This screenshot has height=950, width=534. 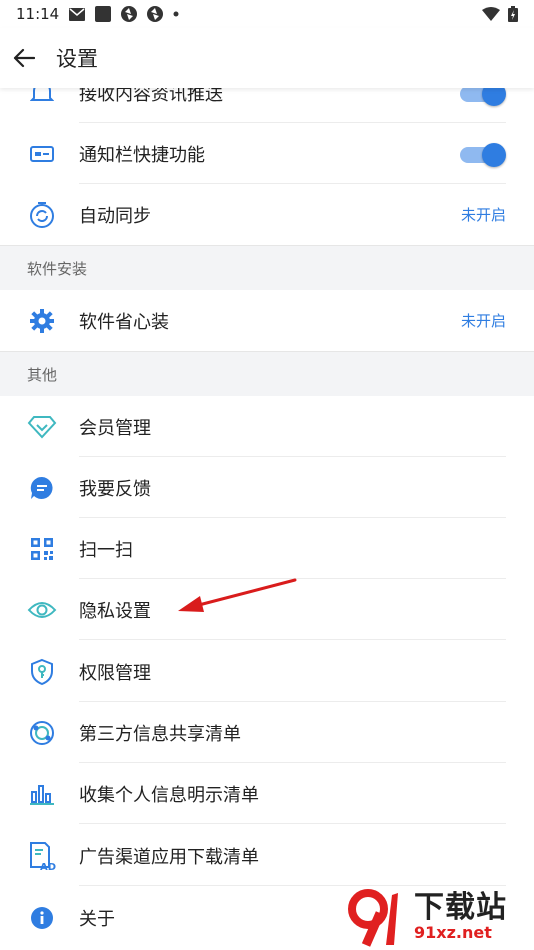 I want to click on watermark-91-logo-icon, so click(x=373, y=918).